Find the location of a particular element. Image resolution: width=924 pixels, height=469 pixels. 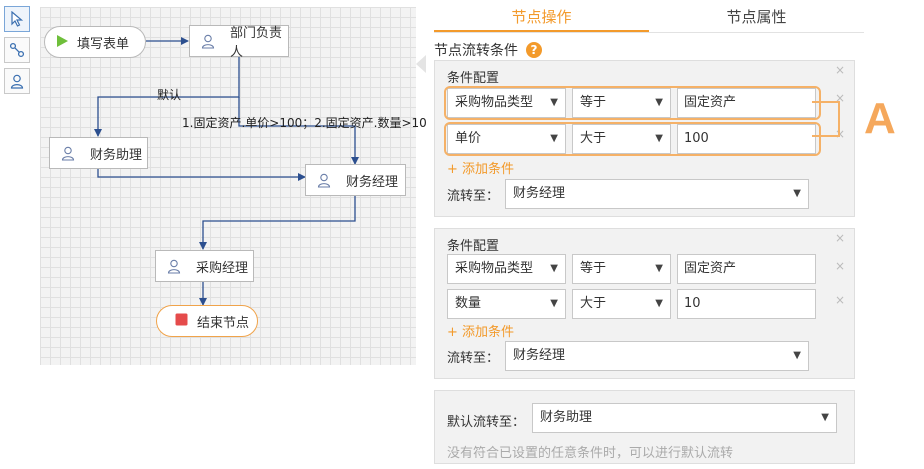

condition-field-select: 采购物品类型 ▼ is located at coordinates (506, 269).